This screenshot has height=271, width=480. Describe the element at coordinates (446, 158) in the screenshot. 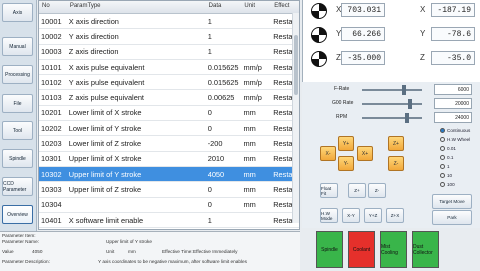

I see `mode-0-1: 0.1` at that location.